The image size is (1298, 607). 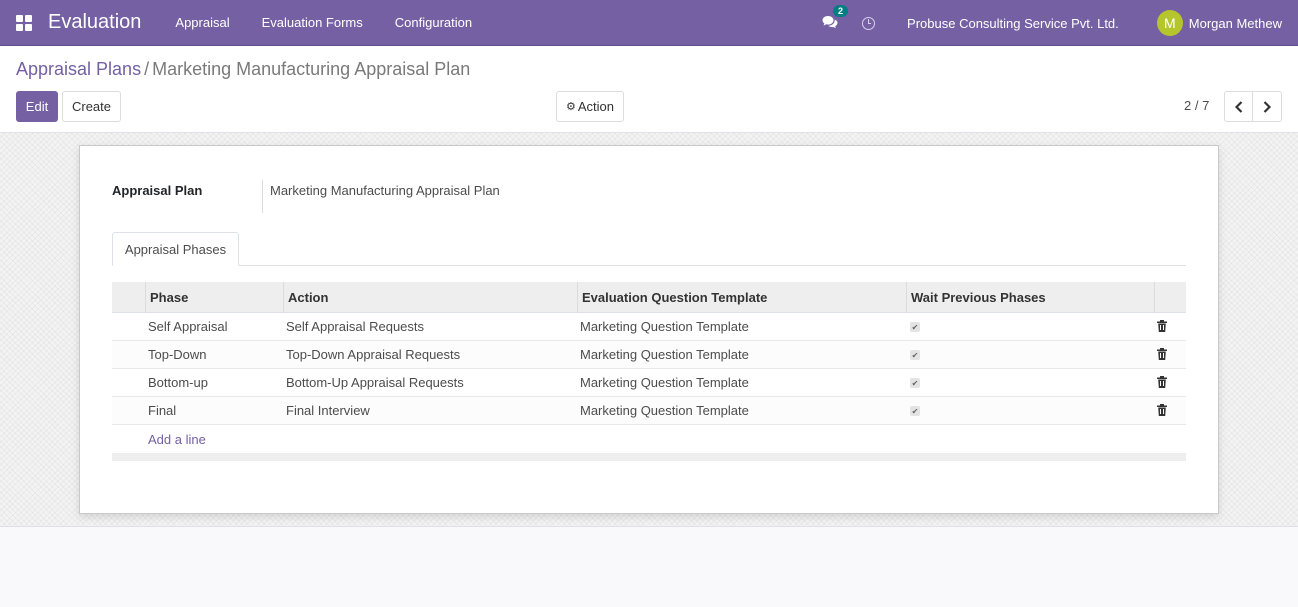 What do you see at coordinates (177, 439) in the screenshot?
I see `add-line-link: Add a line` at bounding box center [177, 439].